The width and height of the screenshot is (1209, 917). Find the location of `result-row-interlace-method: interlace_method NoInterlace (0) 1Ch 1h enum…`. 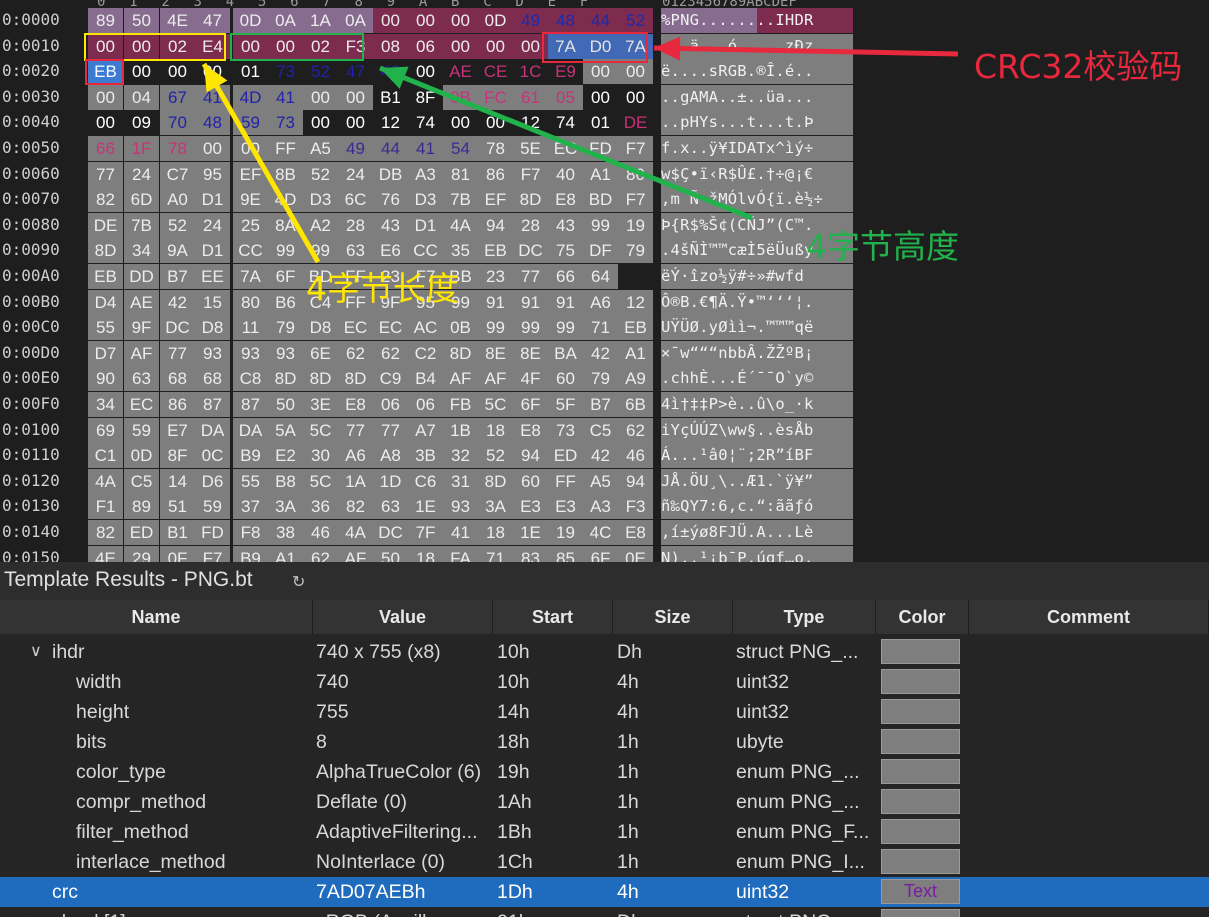

result-row-interlace-method: interlace_method NoInterlace (0) 1Ch 1h enum… is located at coordinates (604, 862).